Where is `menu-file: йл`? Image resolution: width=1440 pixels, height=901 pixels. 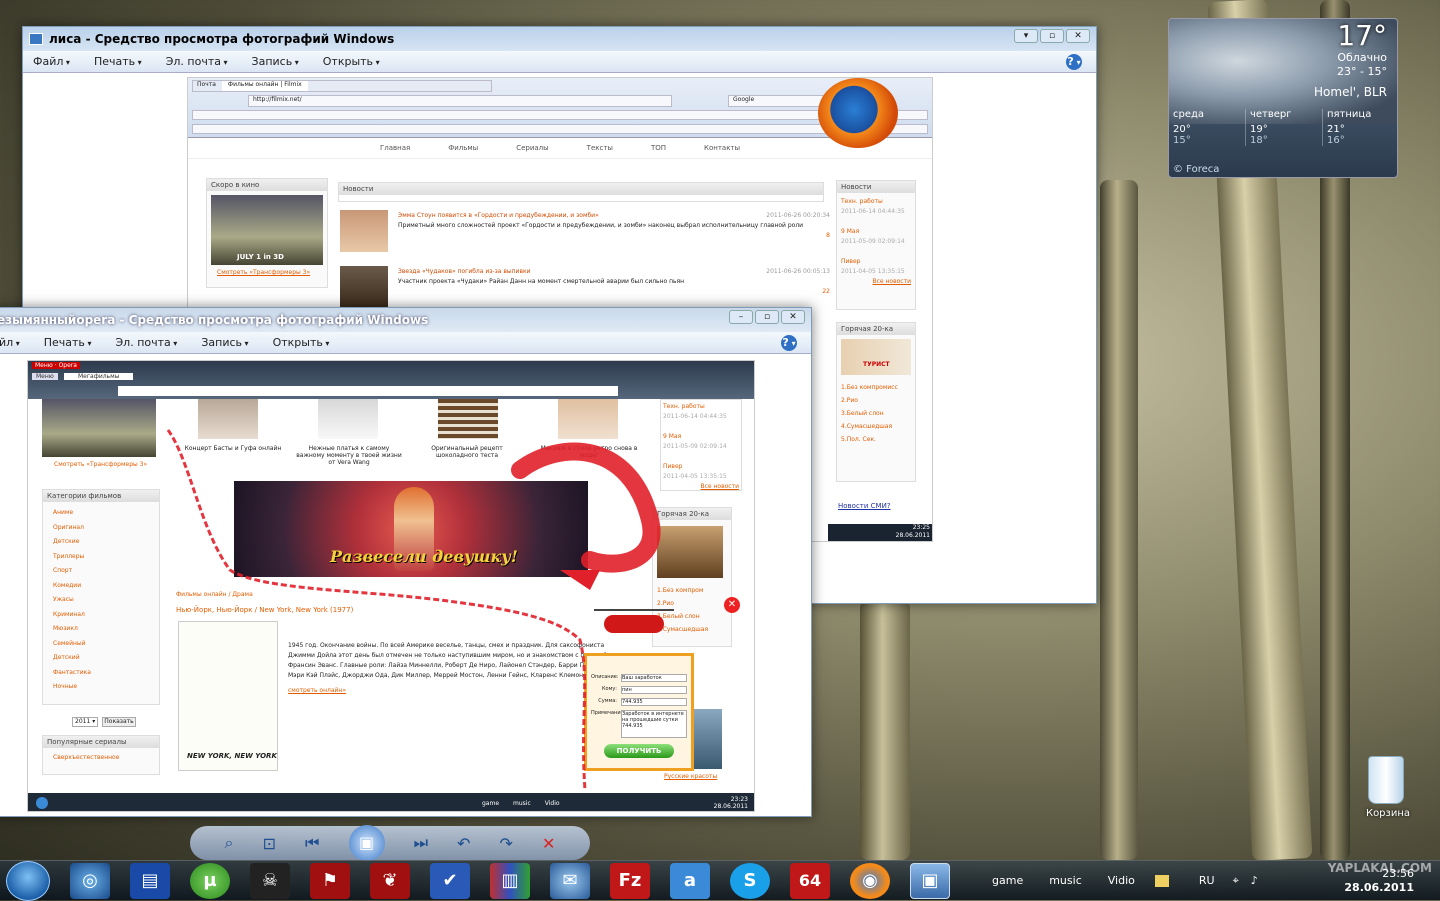
menu-file: йл is located at coordinates (10, 342).